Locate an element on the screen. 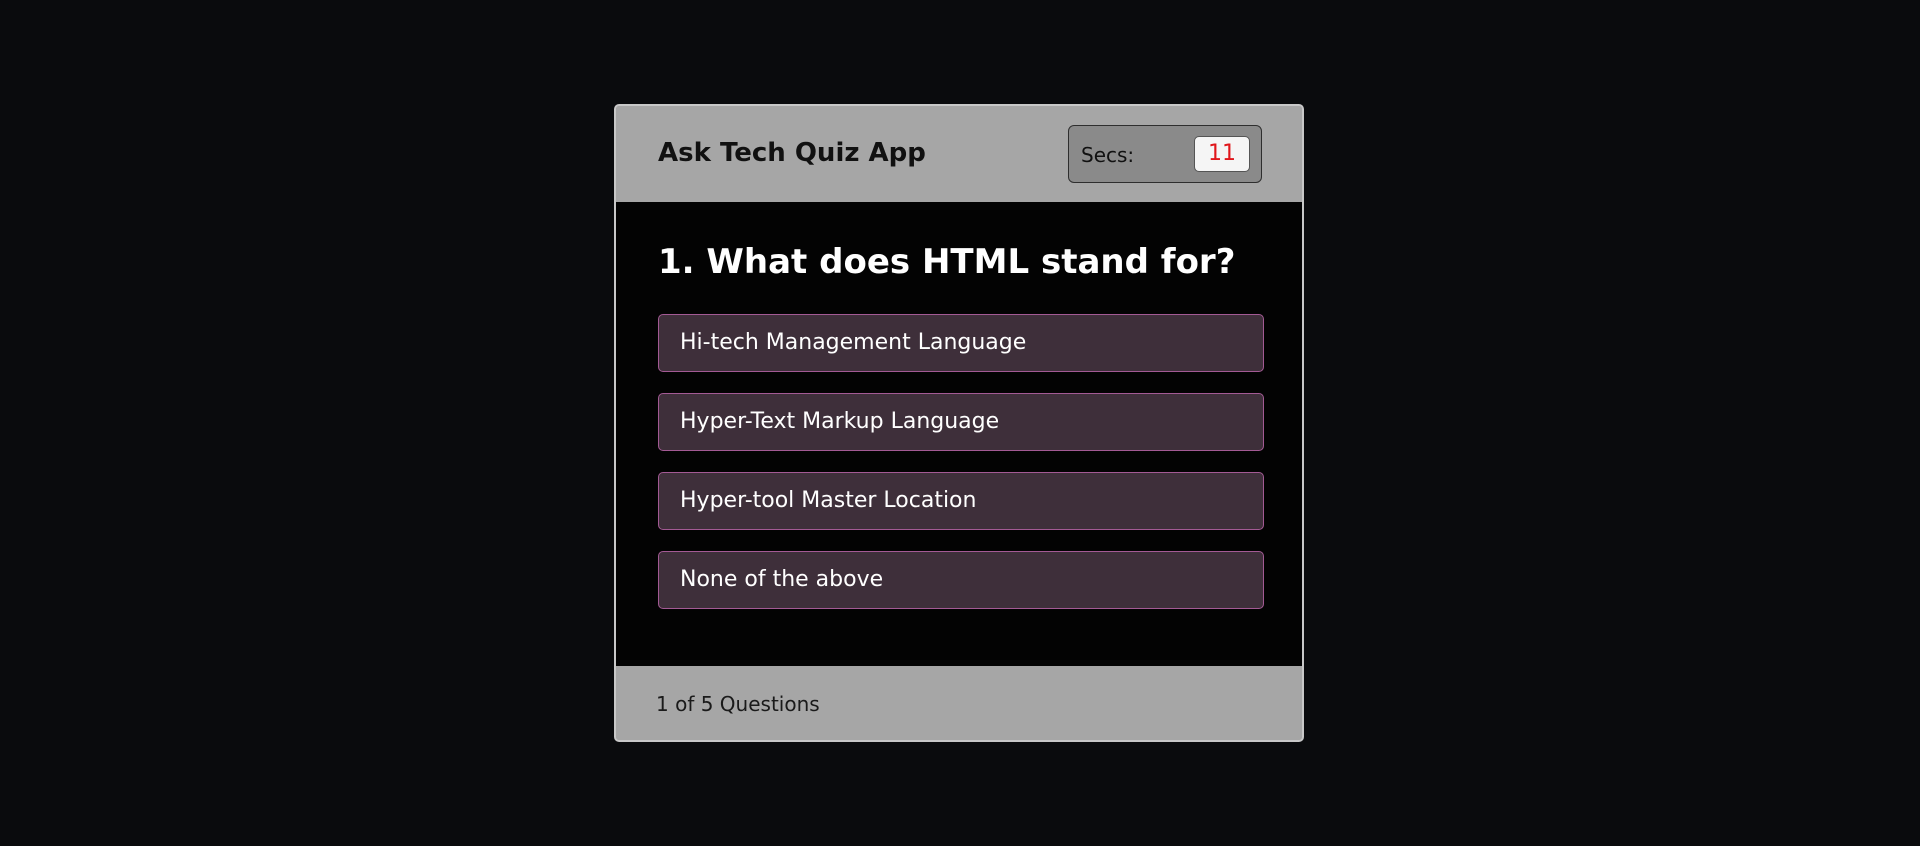 The image size is (1920, 846). option-3: Hyper-tool Master Location is located at coordinates (961, 501).